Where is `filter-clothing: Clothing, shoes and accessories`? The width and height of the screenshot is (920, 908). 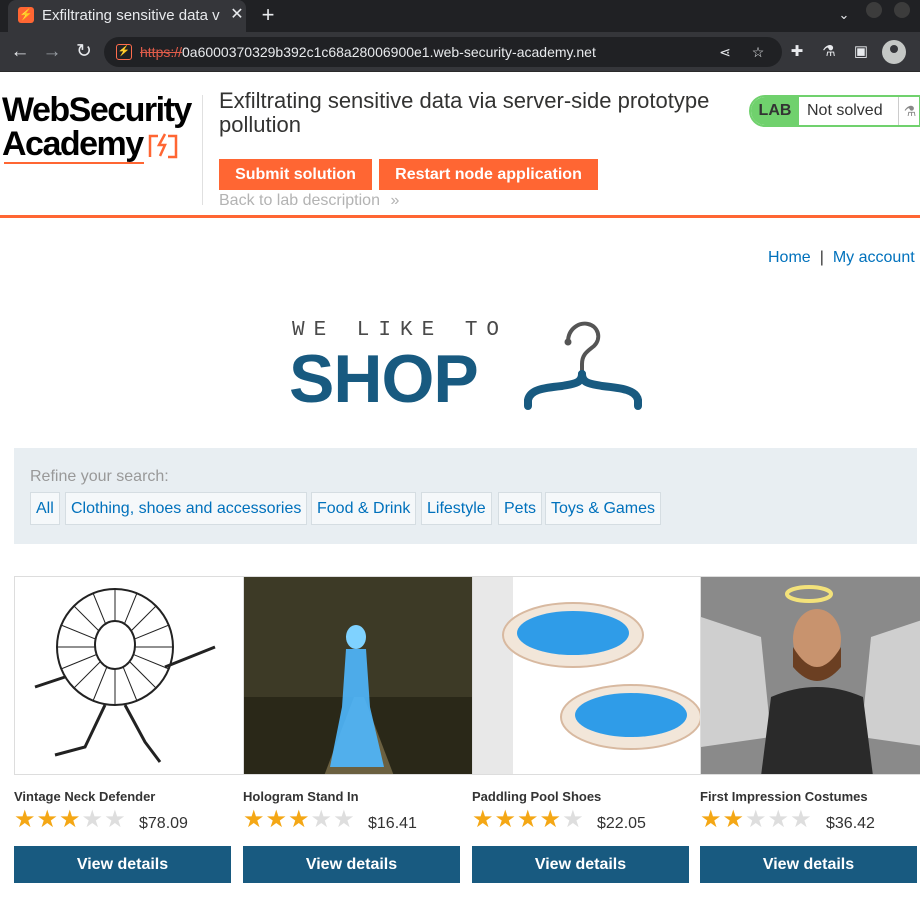 filter-clothing: Clothing, shoes and accessories is located at coordinates (186, 508).